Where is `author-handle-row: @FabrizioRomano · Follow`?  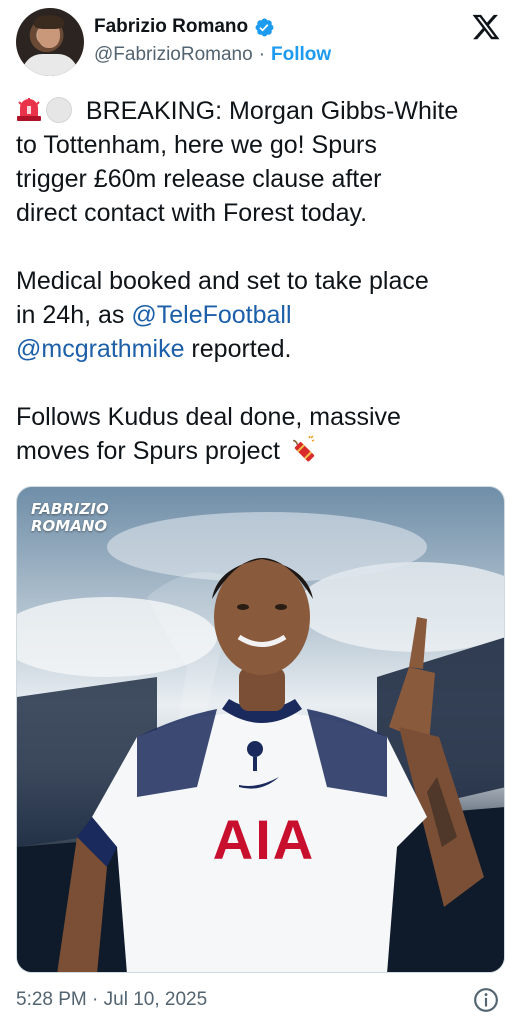 author-handle-row: @FabrizioRomano · Follow is located at coordinates (212, 55).